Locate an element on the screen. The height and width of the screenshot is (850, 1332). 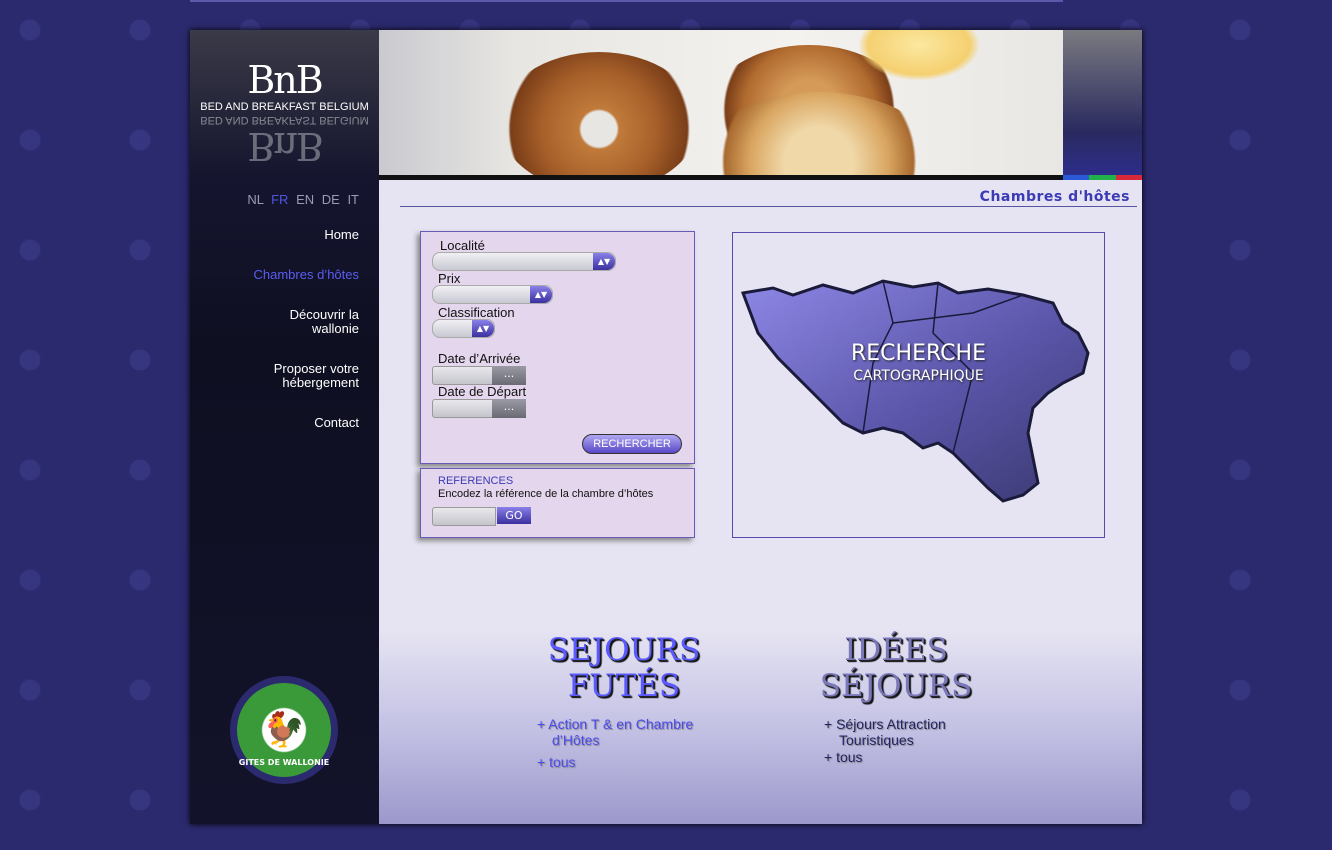
search-button: RECHERCHER is located at coordinates (632, 444).